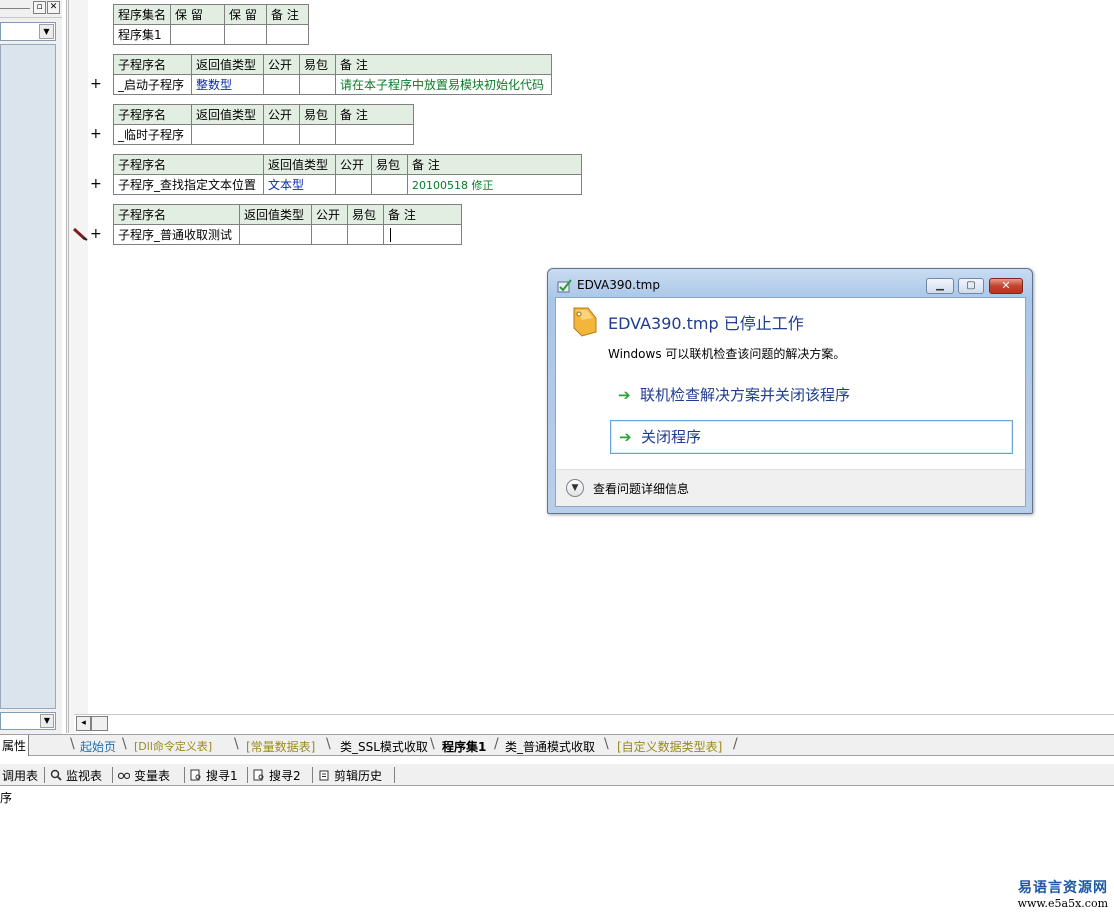  Describe the element at coordinates (84, 776) in the screenshot. I see `bottom-toolbar-label: 监视表` at that location.